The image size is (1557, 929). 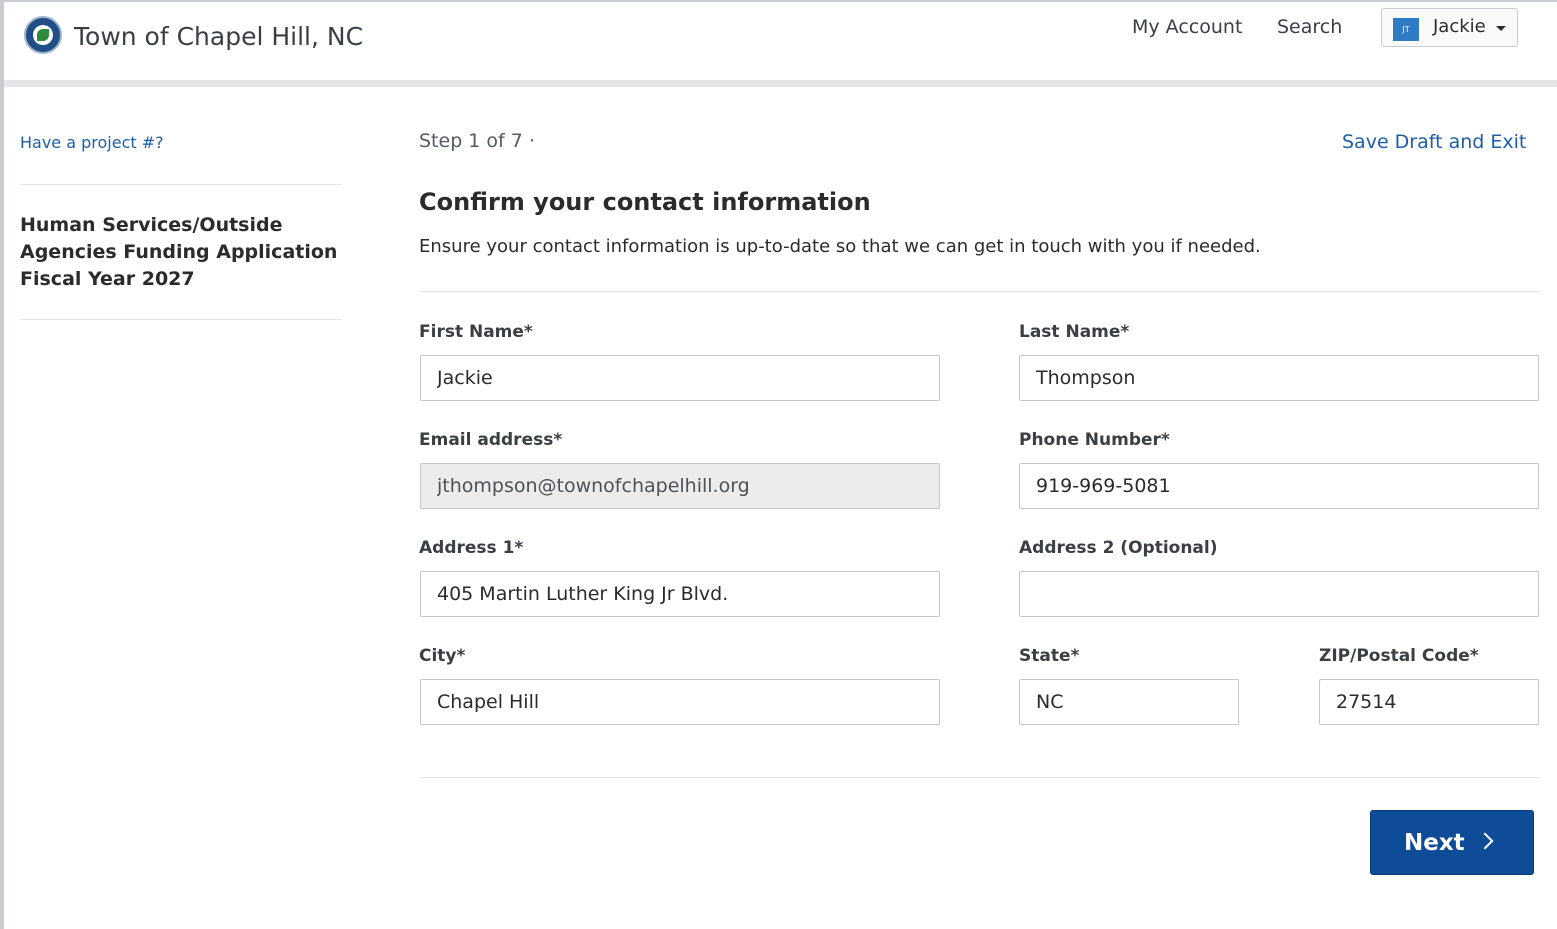 I want to click on first-name-label: First Name*, so click(x=476, y=332).